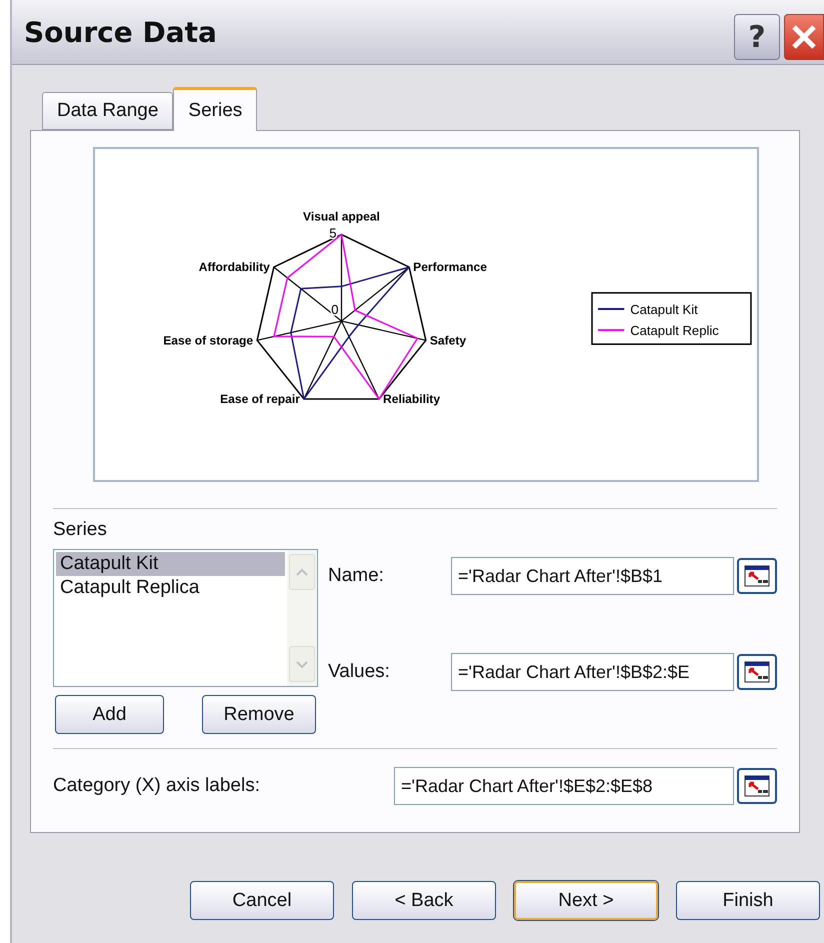 The image size is (824, 943). I want to click on close-icon, so click(804, 37).